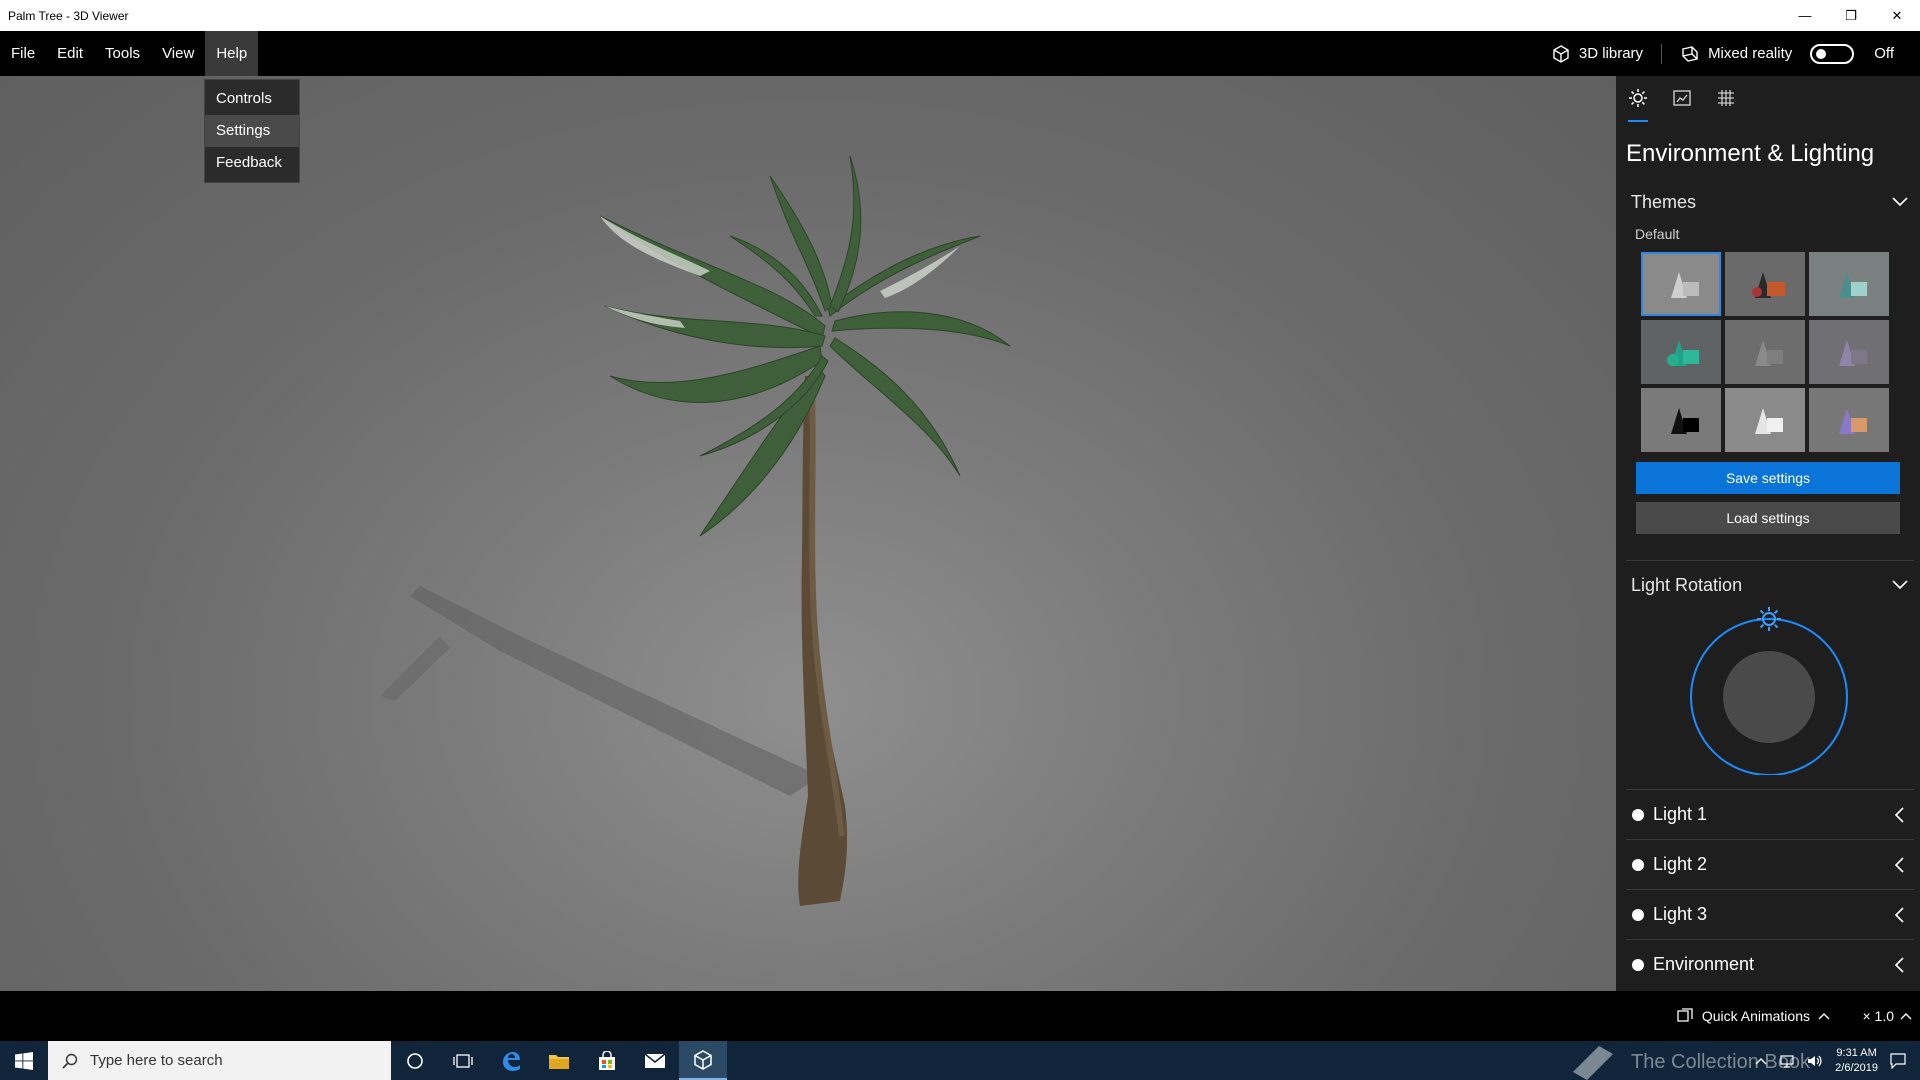 This screenshot has height=1080, width=1920. Describe the element at coordinates (122, 53) in the screenshot. I see `menu-tools: Tools` at that location.